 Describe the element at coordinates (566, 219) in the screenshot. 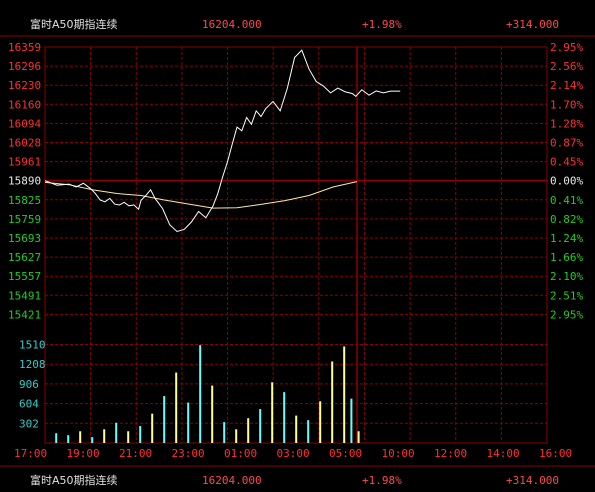

I see `percent-tick-label: 0.82%` at that location.